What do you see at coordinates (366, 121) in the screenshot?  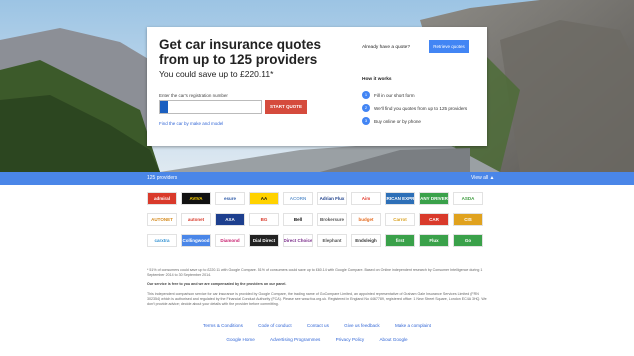 I see `step-number-icon: 3` at bounding box center [366, 121].